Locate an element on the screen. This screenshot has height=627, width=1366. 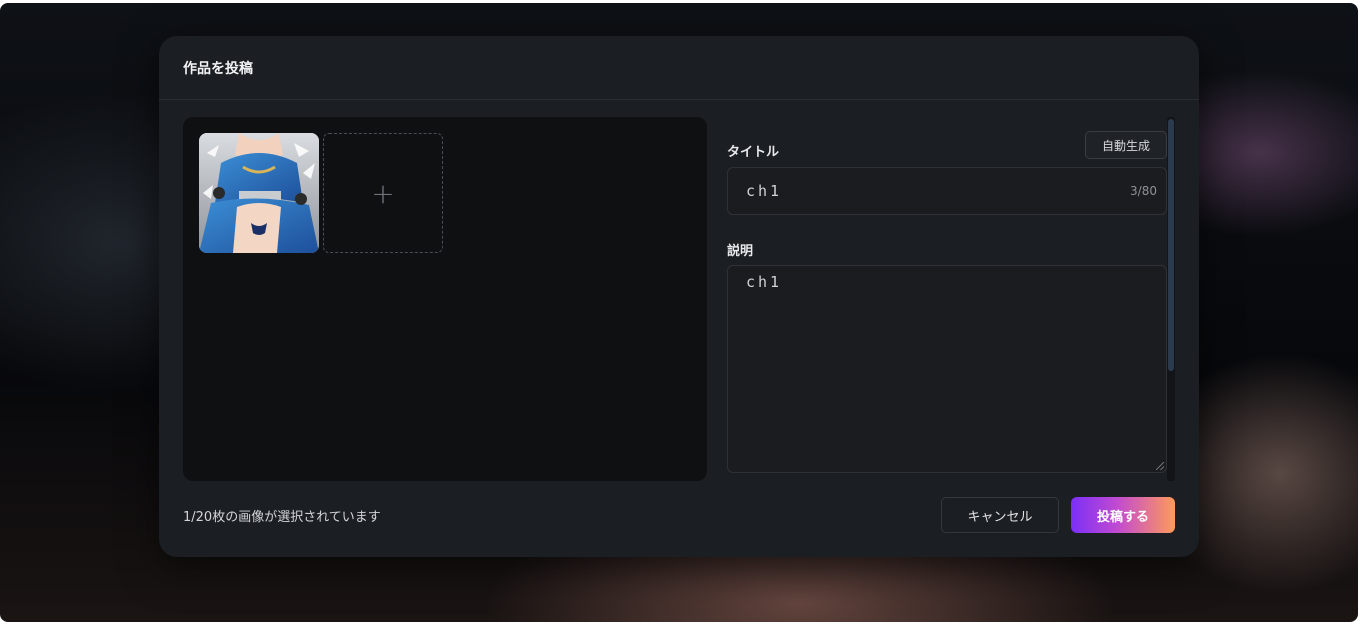
description-textarea-value: ch1 is located at coordinates (764, 282).